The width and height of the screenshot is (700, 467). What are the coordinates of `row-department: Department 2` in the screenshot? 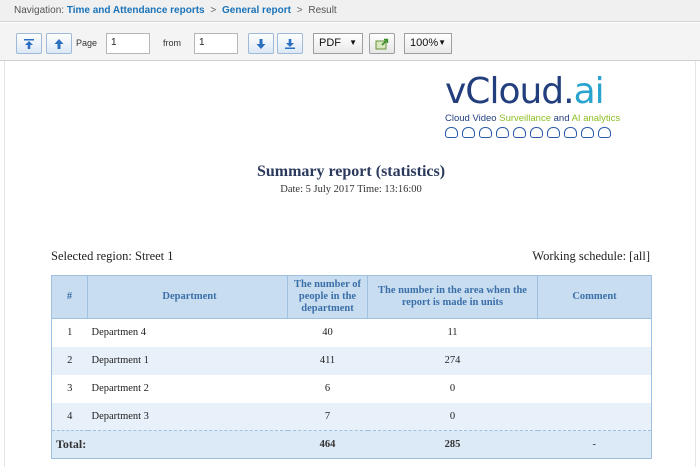 It's located at (120, 388).